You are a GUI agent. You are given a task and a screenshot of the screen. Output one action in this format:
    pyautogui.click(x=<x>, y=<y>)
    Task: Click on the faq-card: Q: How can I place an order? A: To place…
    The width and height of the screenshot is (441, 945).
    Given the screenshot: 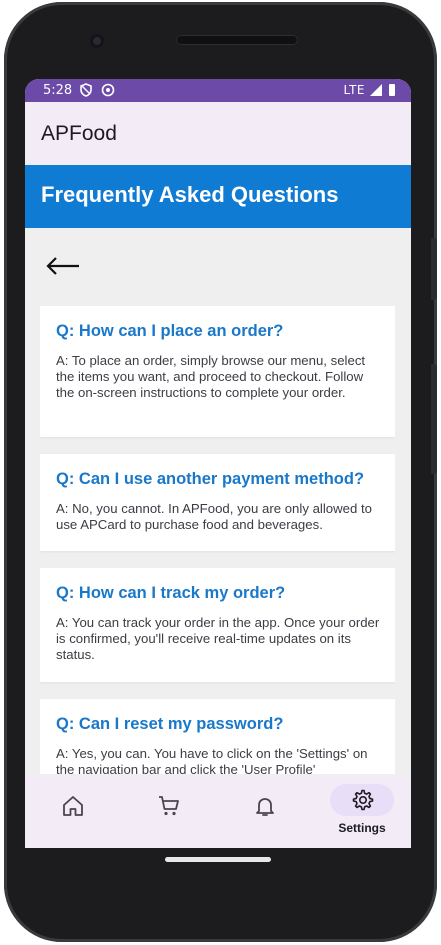 What is the action you would take?
    pyautogui.click(x=217, y=371)
    